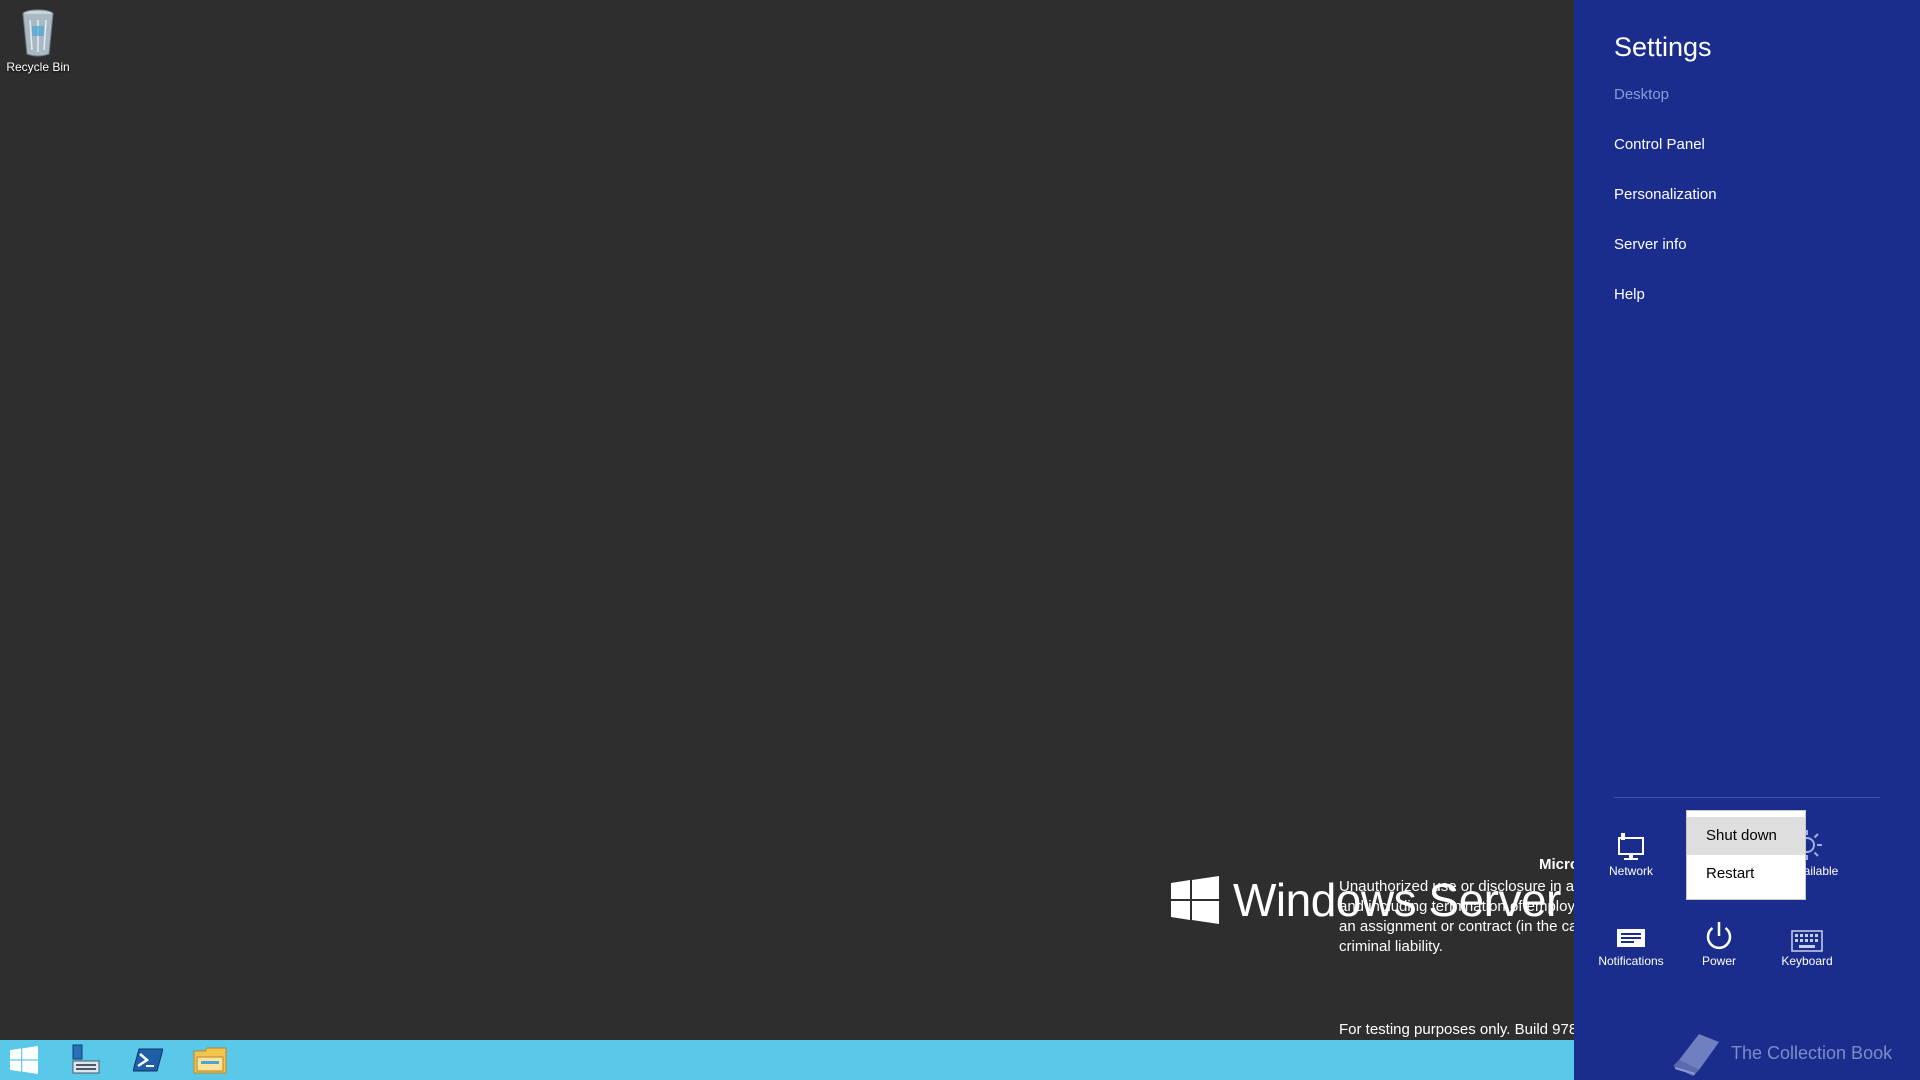 The image size is (1920, 1080). I want to click on charm-app-name: Desktop, so click(1642, 94).